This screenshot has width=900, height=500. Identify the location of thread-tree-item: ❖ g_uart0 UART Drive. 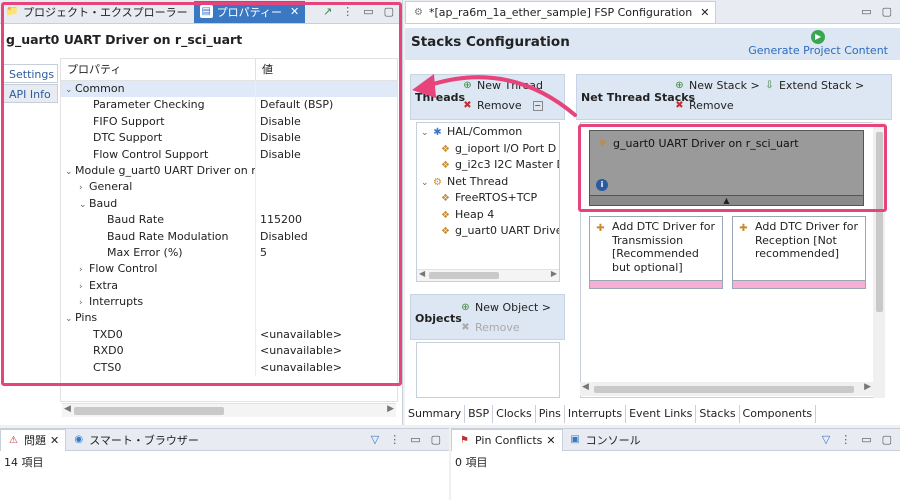
(488, 231).